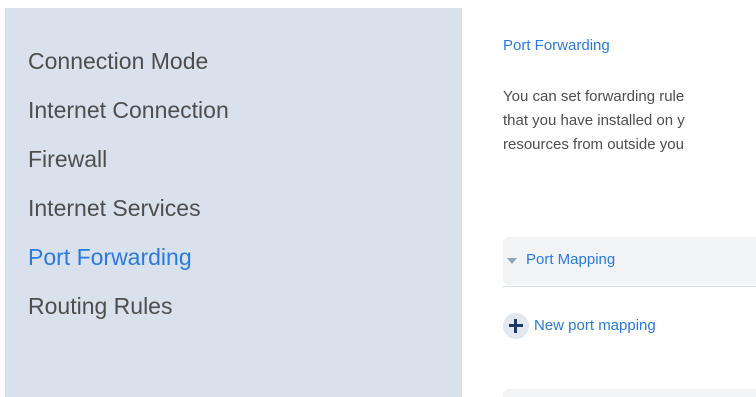  I want to click on sidebar-item-internet-services: Internet Services, so click(128, 219).